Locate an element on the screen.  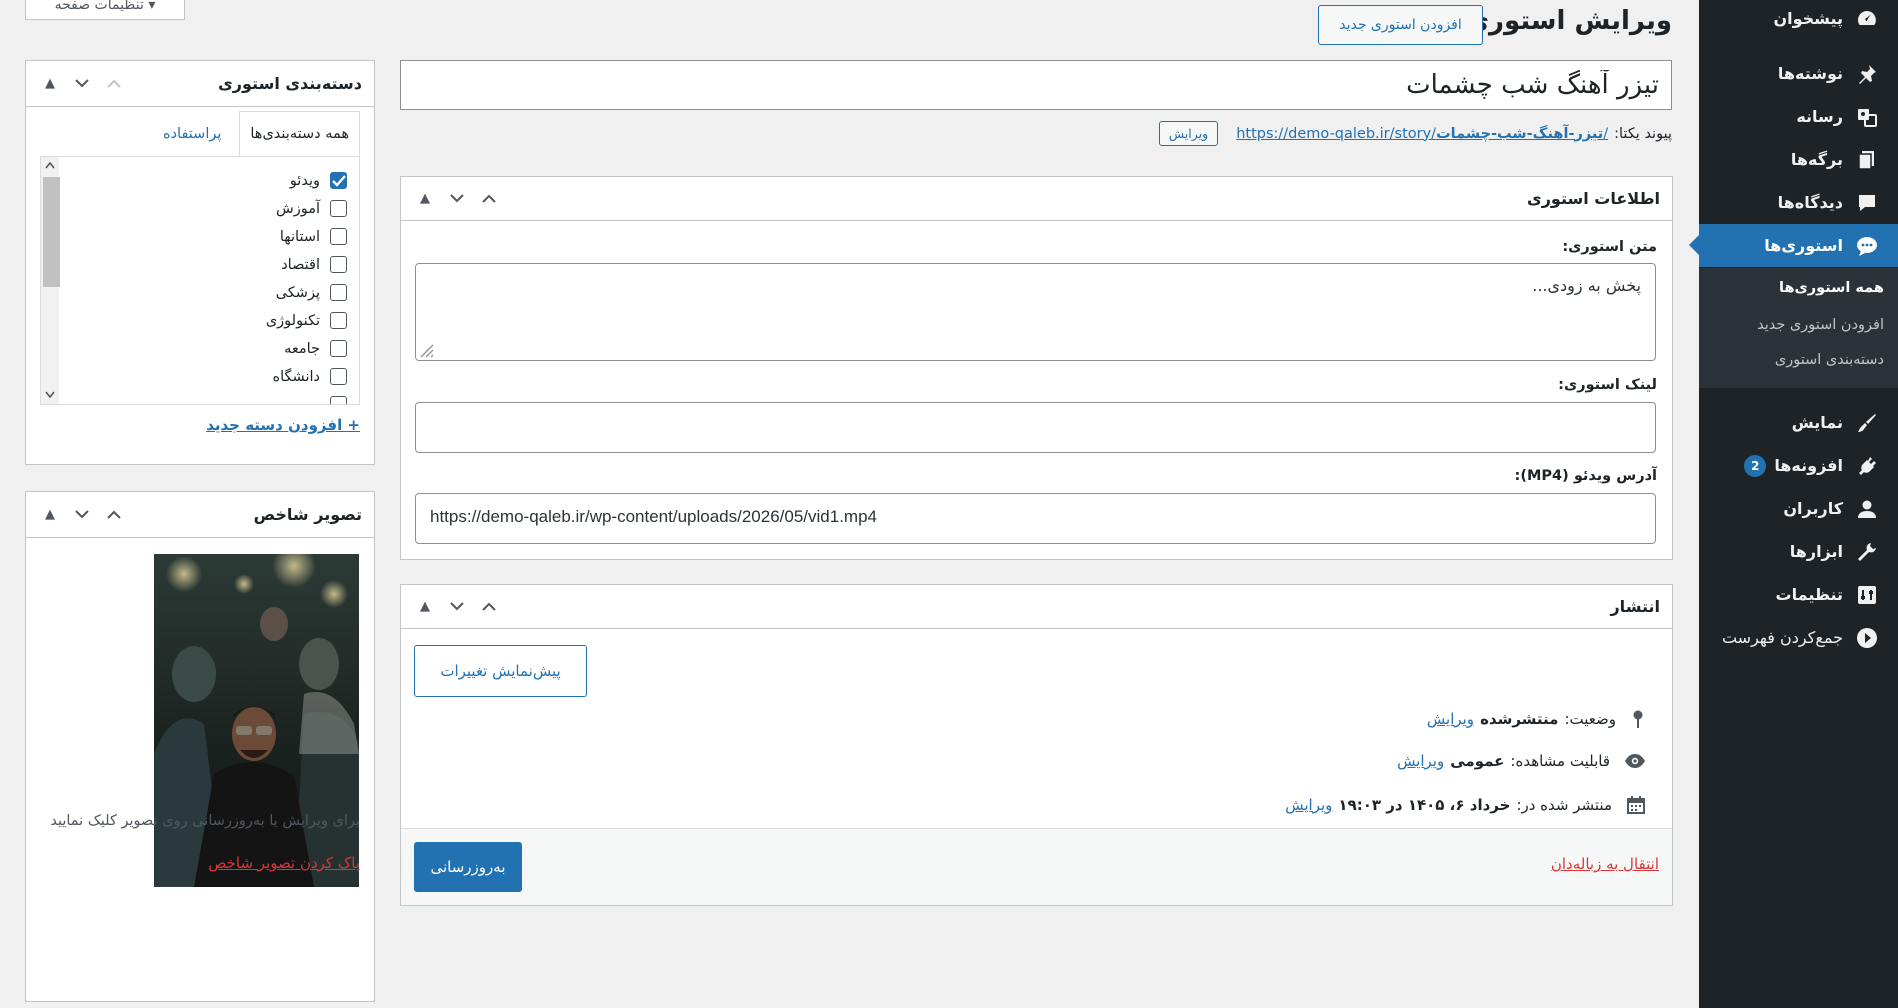
submenu-story-category: دسته‌بندی استوری is located at coordinates (1829, 360).